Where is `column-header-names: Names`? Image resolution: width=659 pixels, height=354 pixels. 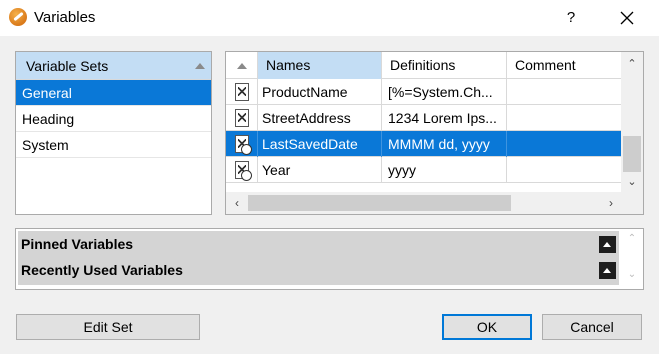 column-header-names: Names is located at coordinates (320, 65).